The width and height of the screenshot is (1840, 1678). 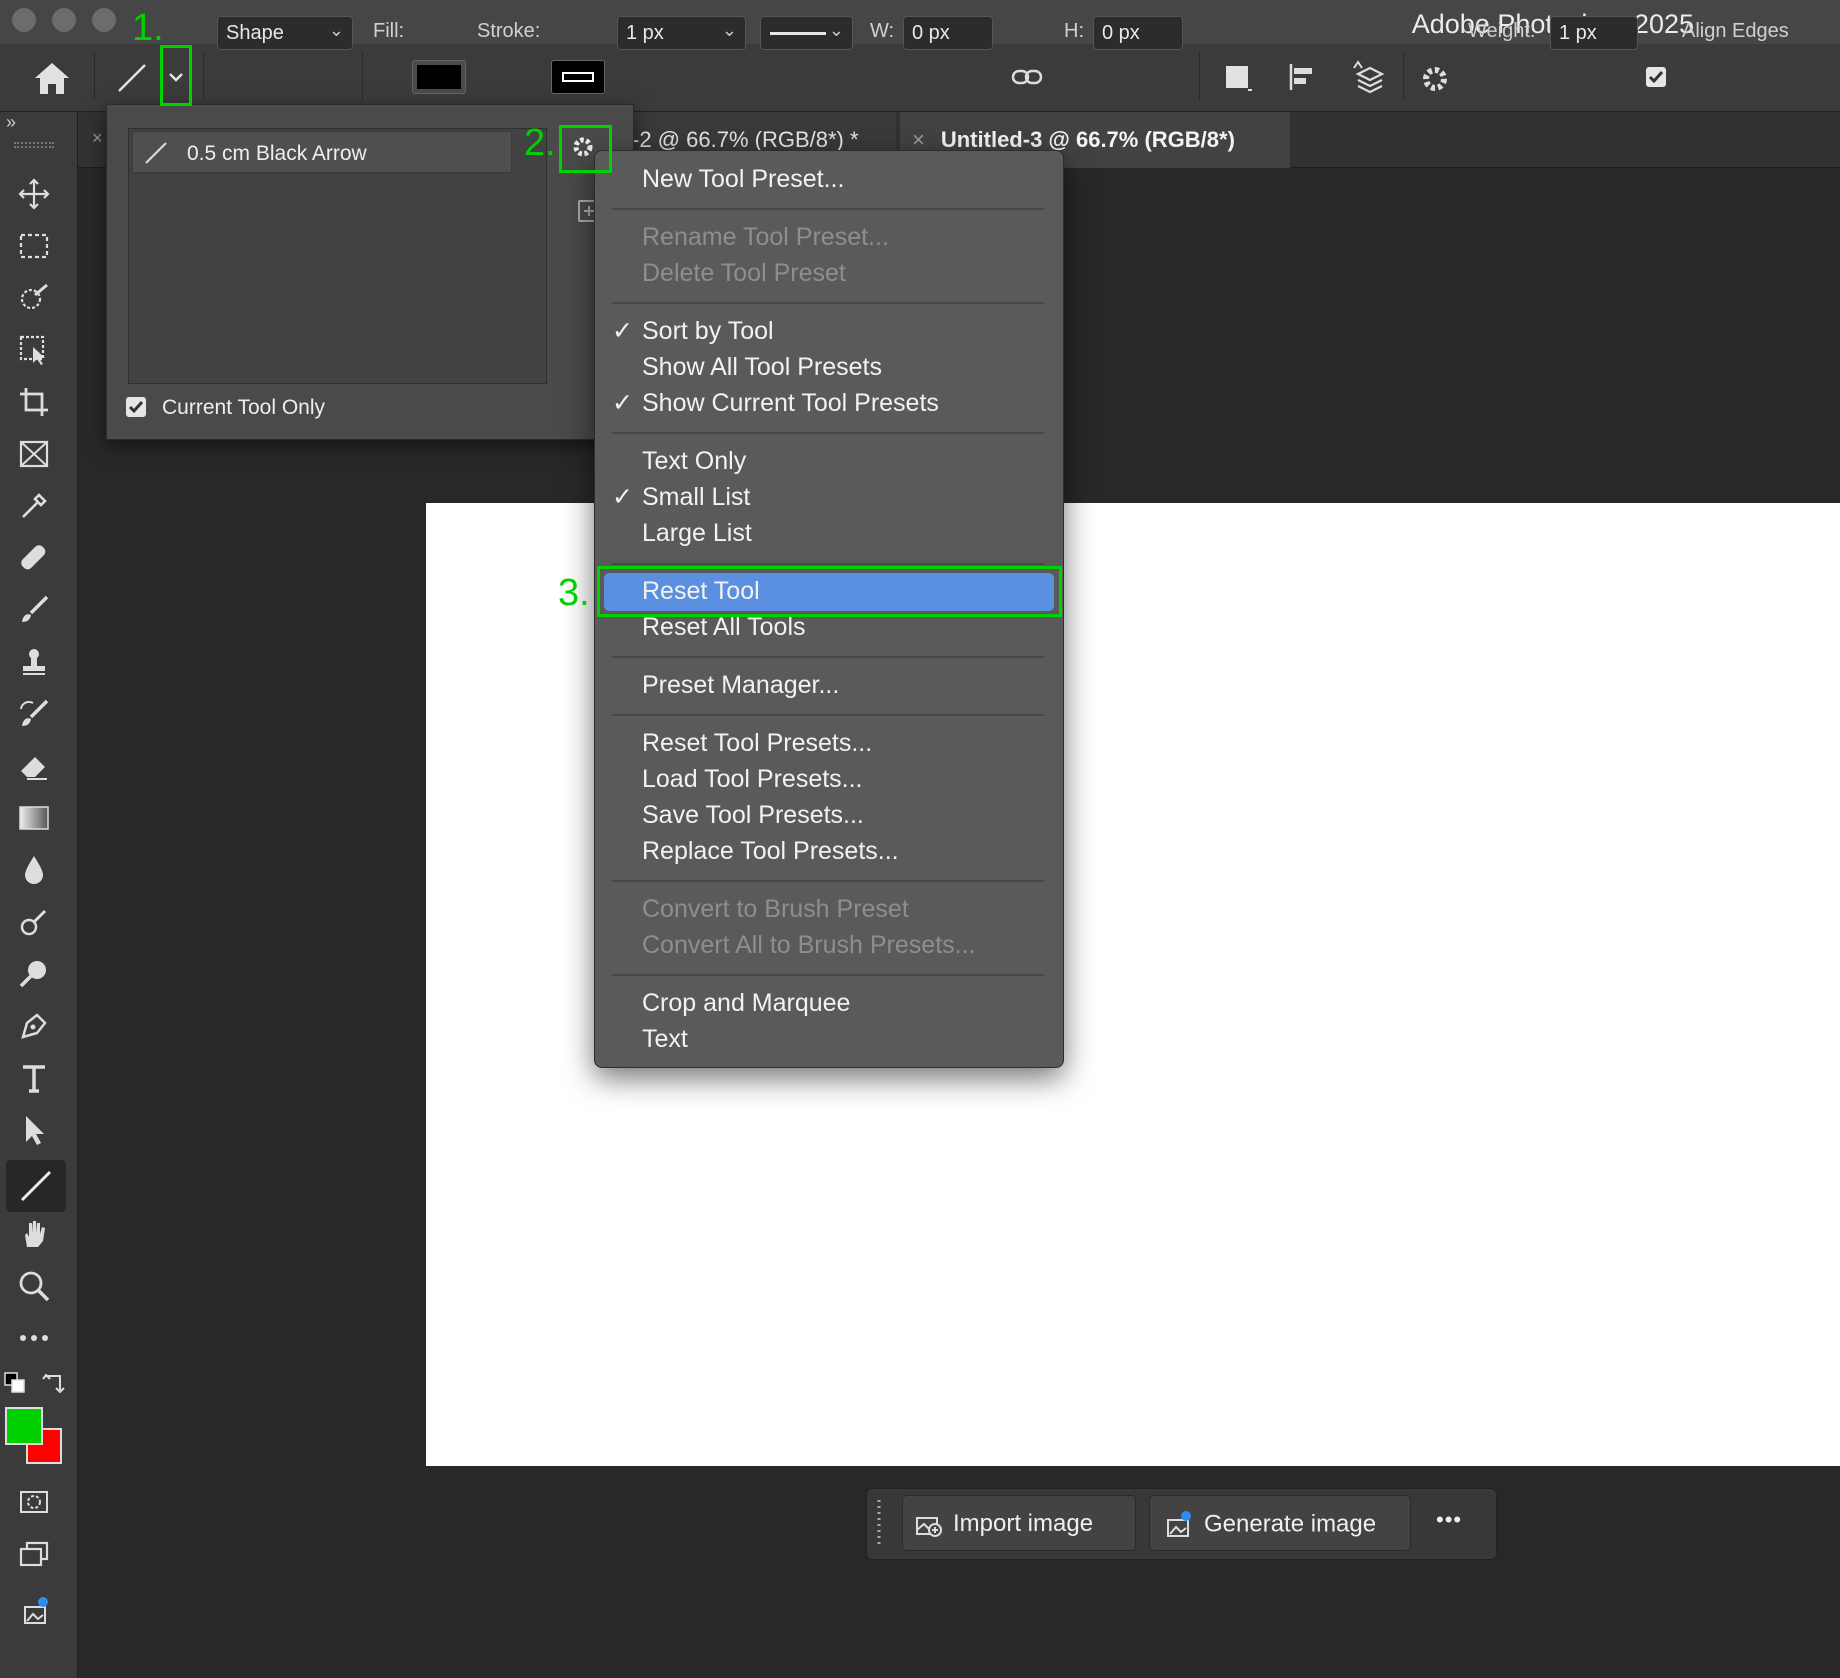 I want to click on clone-stamp-tool-icon, so click(x=34, y=662).